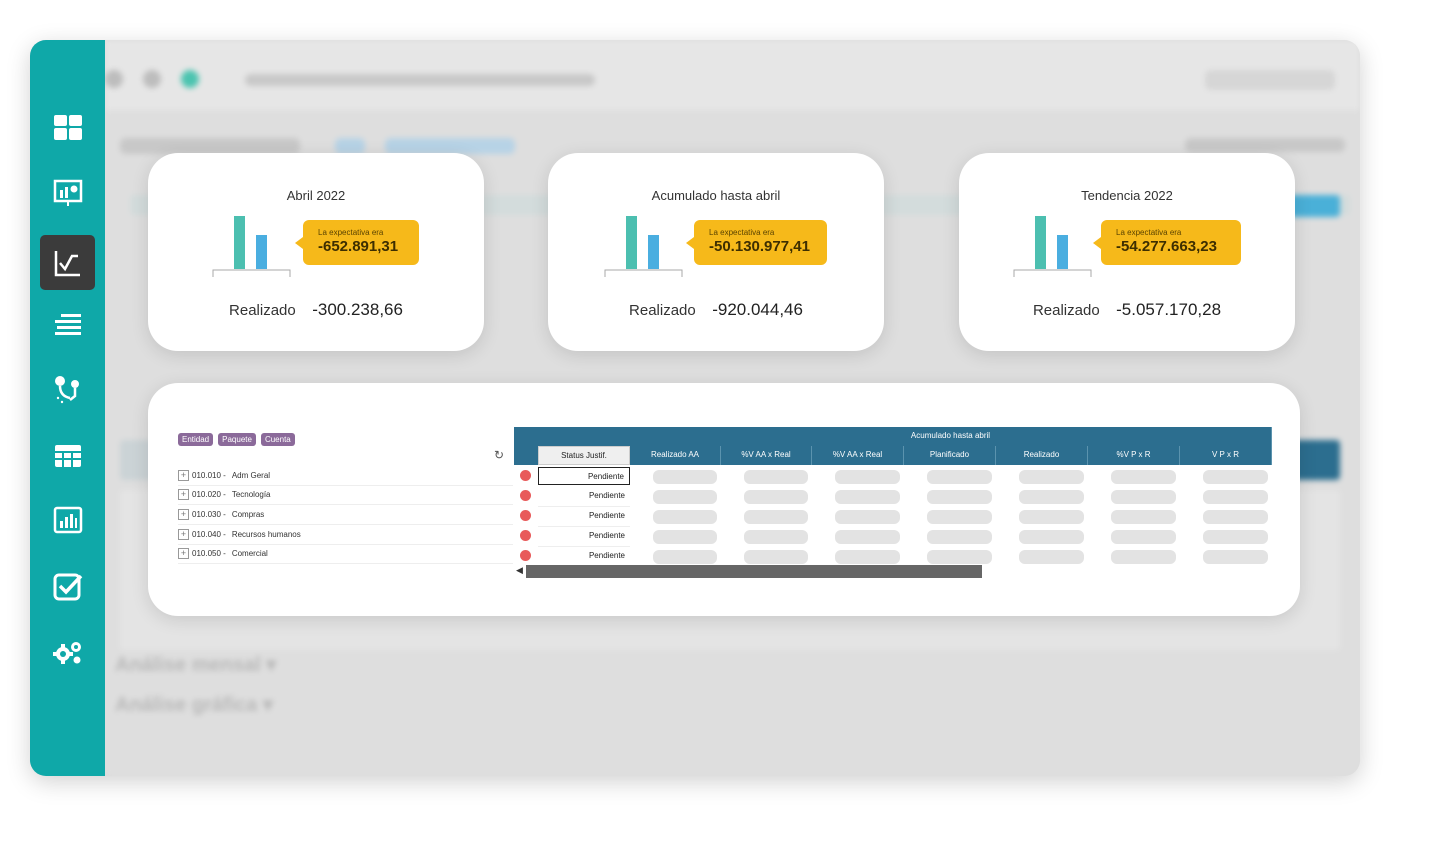  I want to click on column-header: Realizado AA, so click(675, 455).